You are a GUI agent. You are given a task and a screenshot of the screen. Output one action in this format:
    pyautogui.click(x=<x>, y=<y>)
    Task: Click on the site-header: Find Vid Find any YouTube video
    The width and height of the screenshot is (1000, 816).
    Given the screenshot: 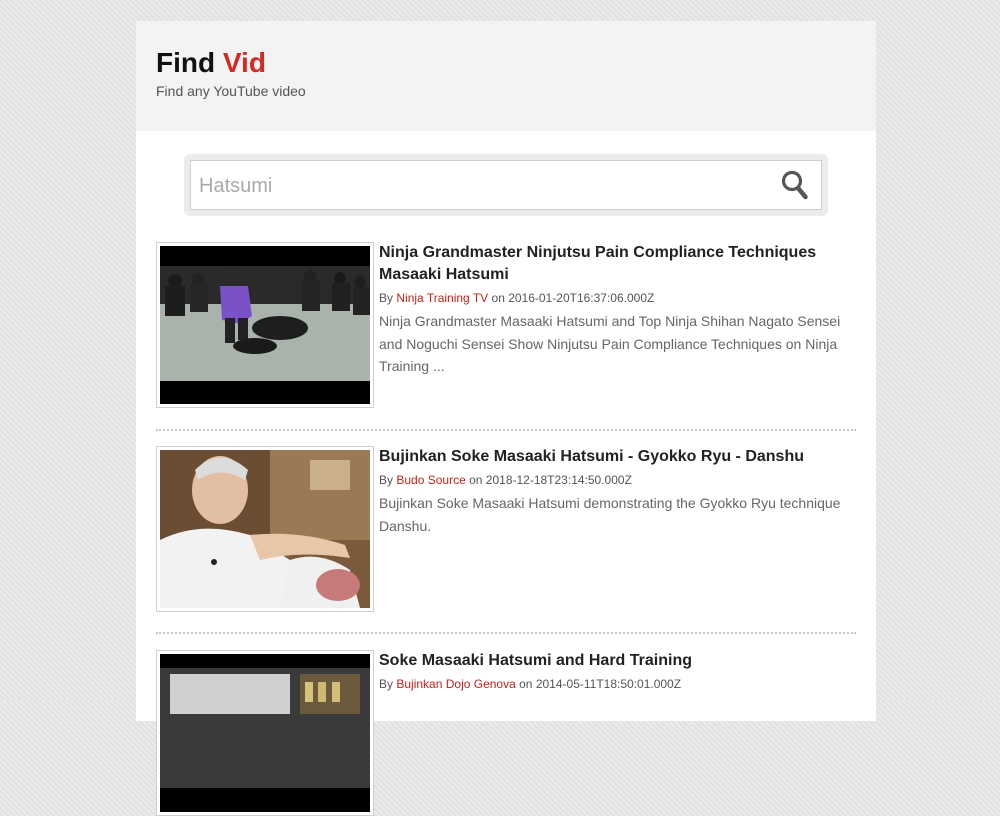 What is the action you would take?
    pyautogui.click(x=506, y=76)
    